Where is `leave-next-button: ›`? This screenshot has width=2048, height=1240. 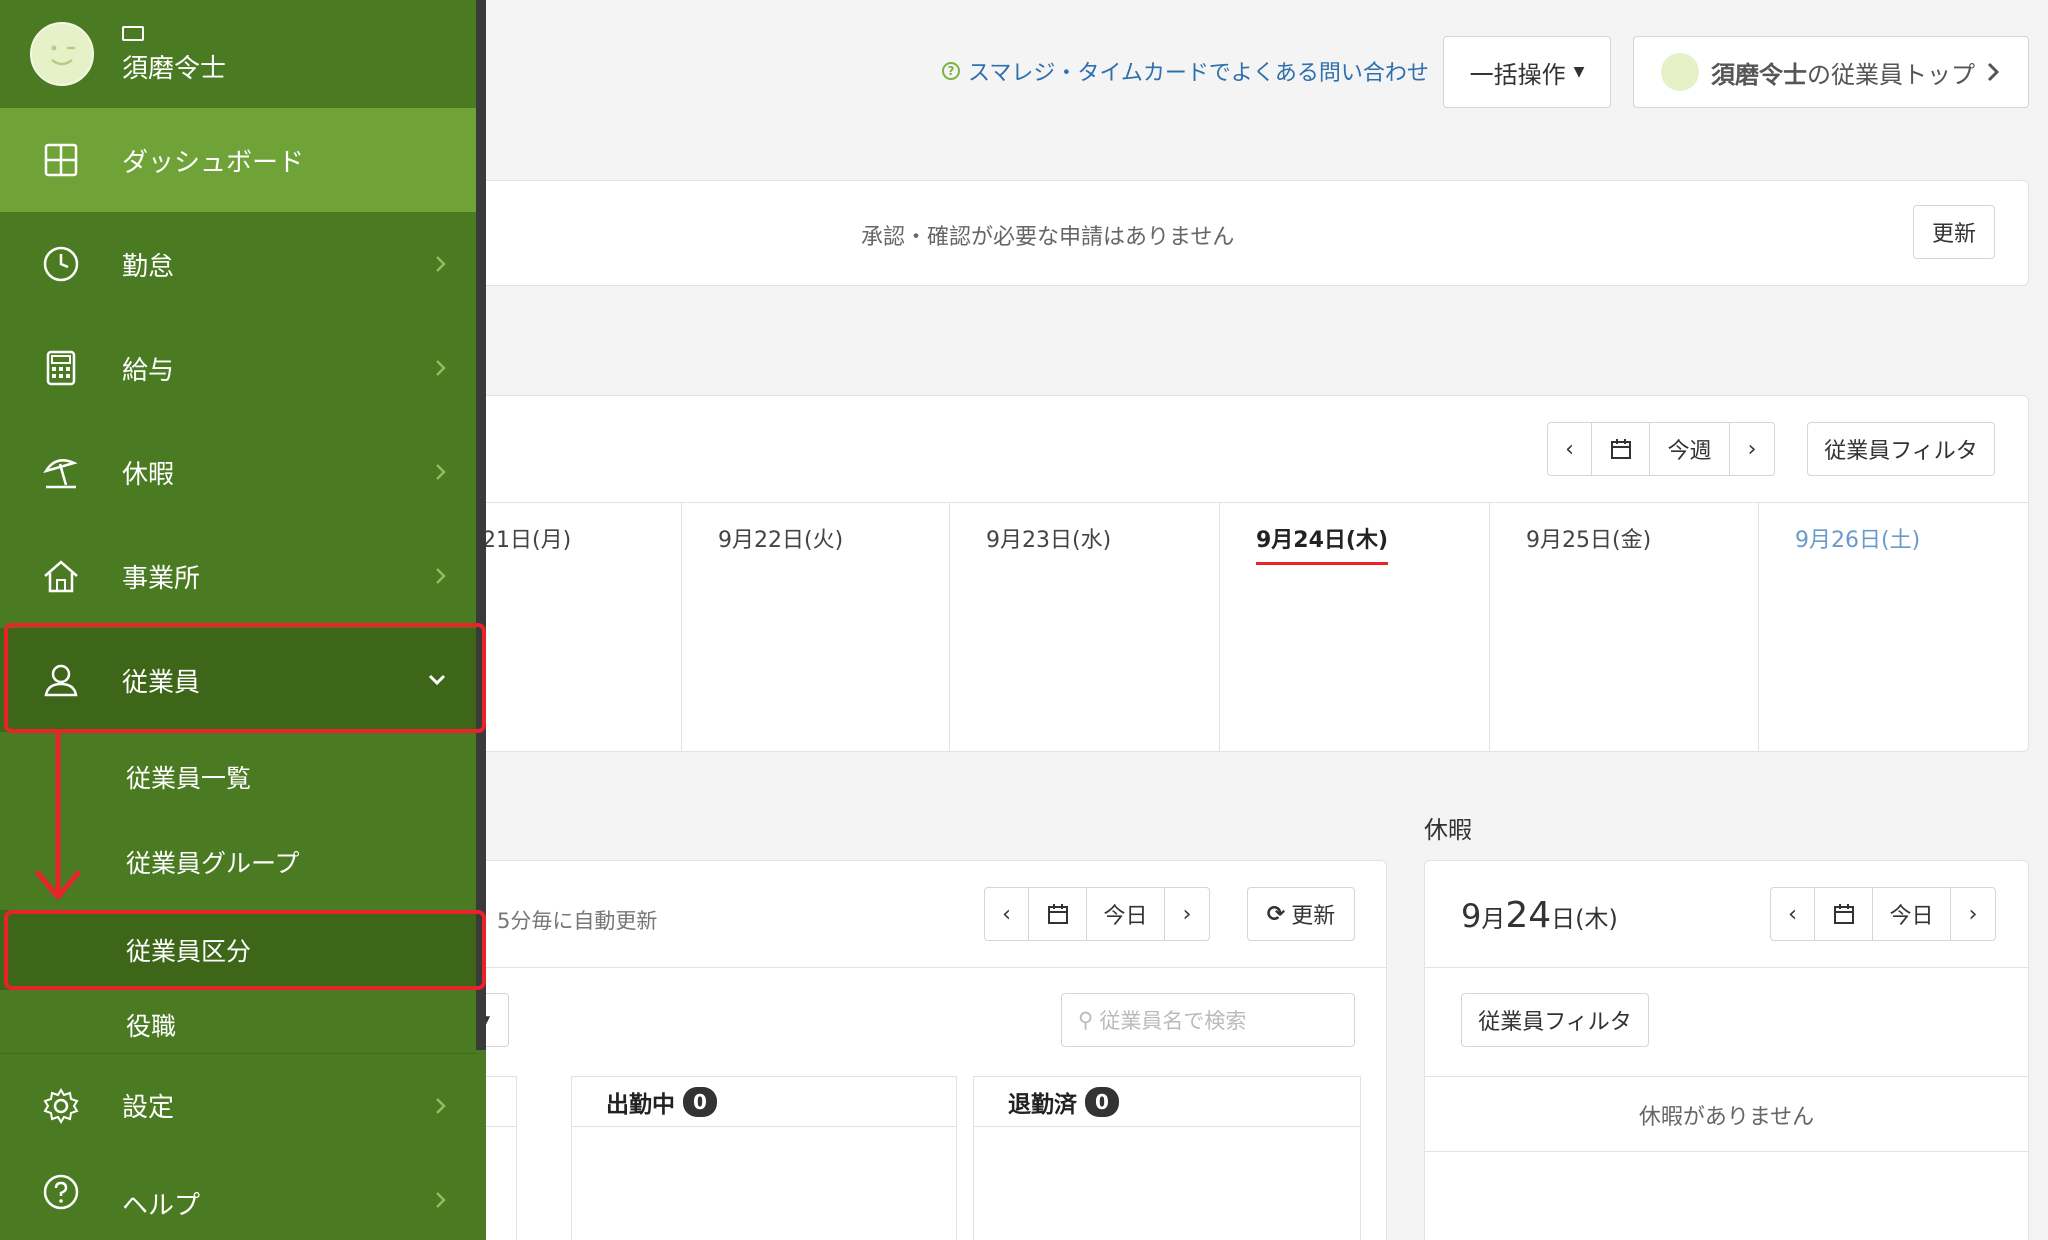 leave-next-button: › is located at coordinates (1973, 914).